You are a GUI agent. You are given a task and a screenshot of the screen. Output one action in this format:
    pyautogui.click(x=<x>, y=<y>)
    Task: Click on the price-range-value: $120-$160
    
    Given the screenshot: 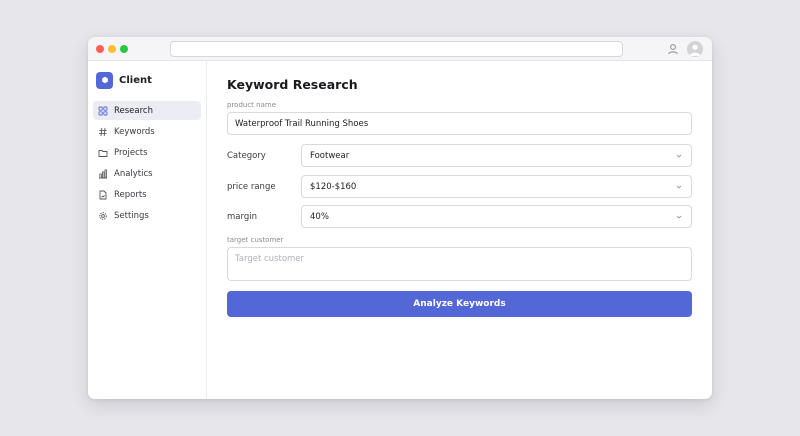 What is the action you would take?
    pyautogui.click(x=333, y=186)
    